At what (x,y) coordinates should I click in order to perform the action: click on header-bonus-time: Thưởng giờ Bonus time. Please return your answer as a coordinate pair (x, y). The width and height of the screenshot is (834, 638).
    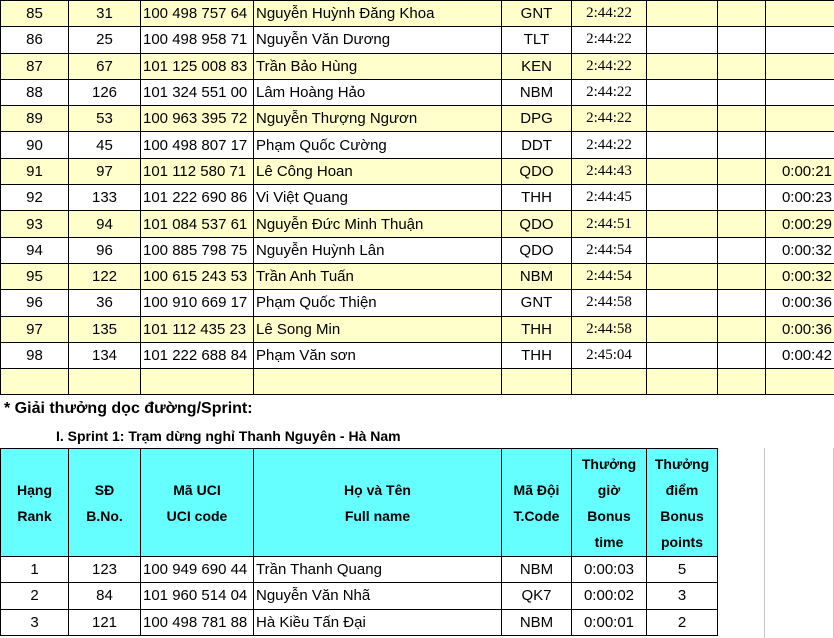
    Looking at the image, I should click on (609, 502).